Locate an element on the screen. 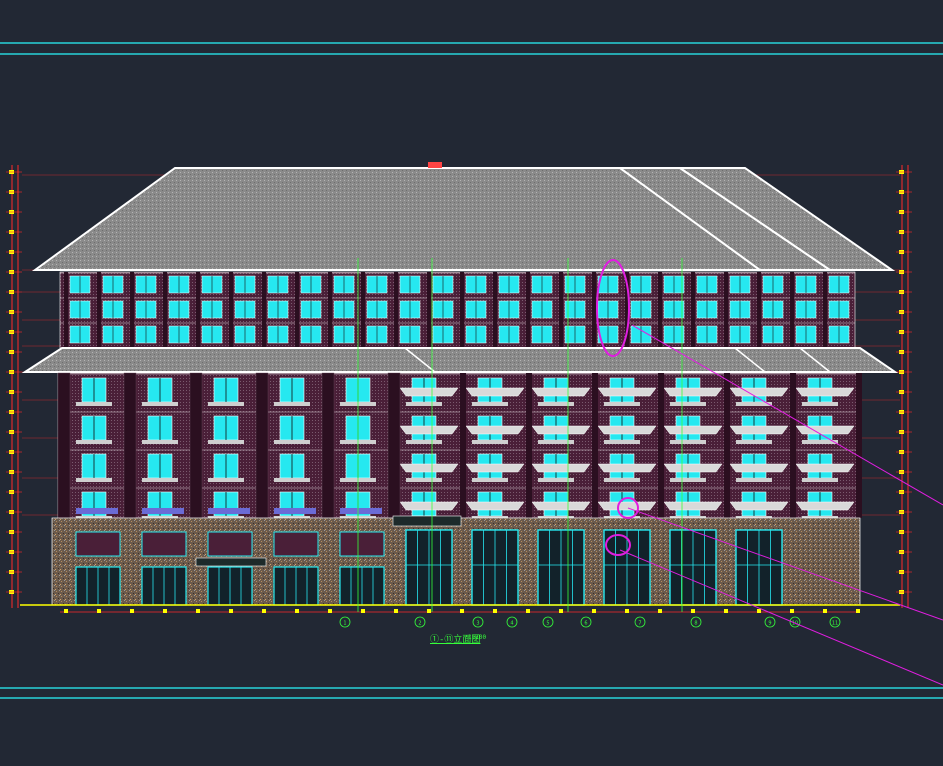  grid-axis-label: 11 is located at coordinates (835, 624).